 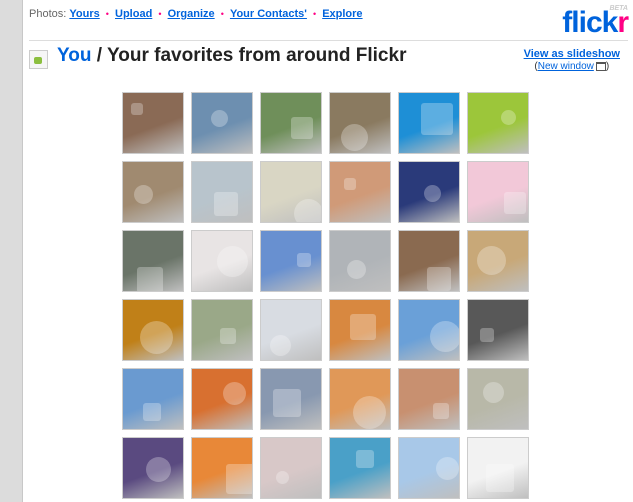 What do you see at coordinates (607, 66) in the screenshot?
I see `paren-close: )` at bounding box center [607, 66].